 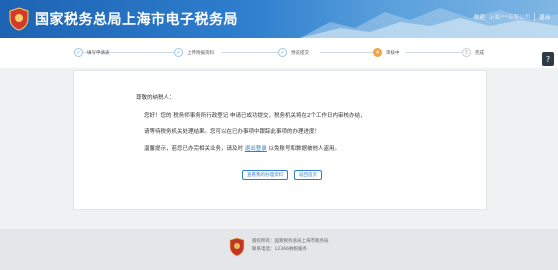 What do you see at coordinates (155, 98) in the screenshot?
I see `greeting-text: 尊敬的纳税人：` at bounding box center [155, 98].